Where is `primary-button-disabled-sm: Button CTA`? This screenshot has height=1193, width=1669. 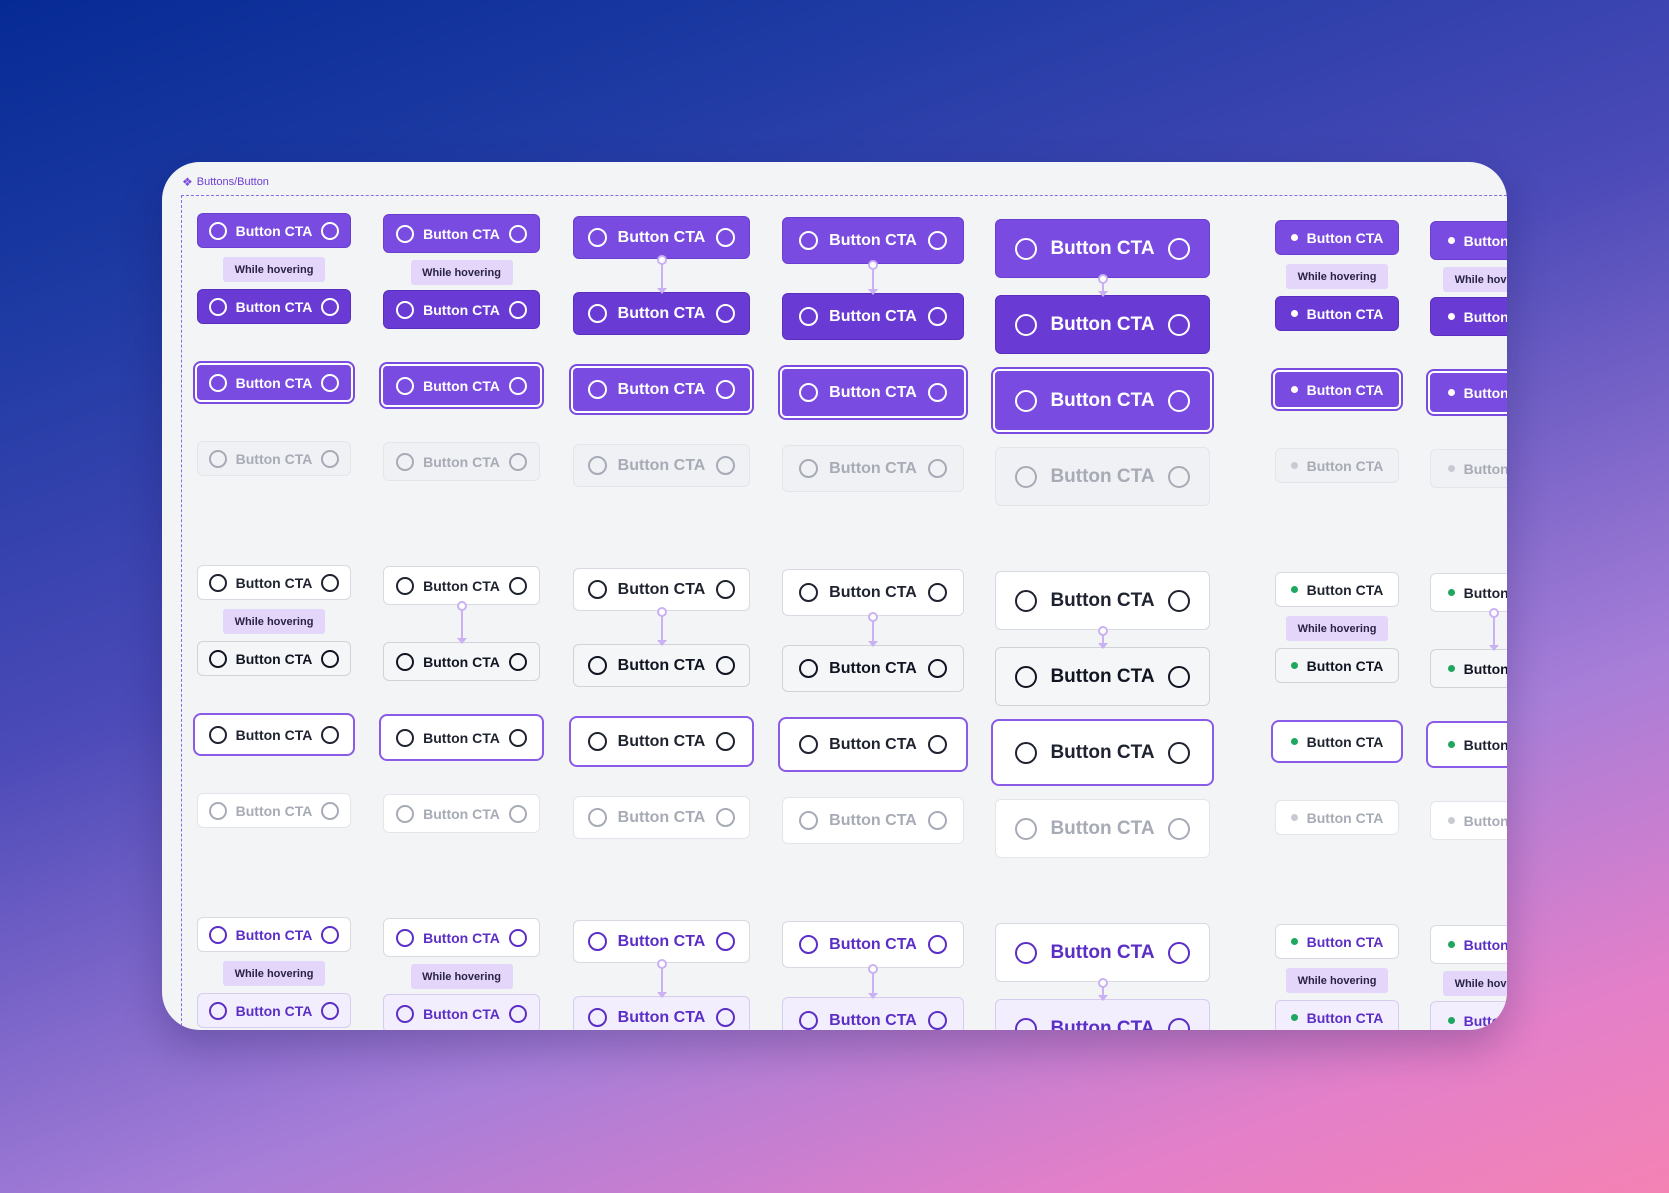
primary-button-disabled-sm: Button CTA is located at coordinates (461, 461).